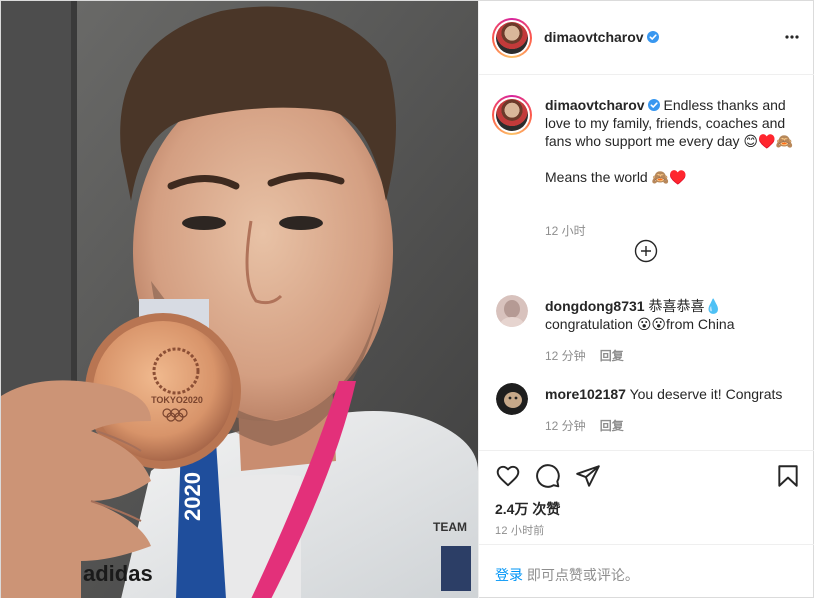 Image resolution: width=814 pixels, height=598 pixels. Describe the element at coordinates (582, 575) in the screenshot. I see `login-hint: 即可点赞或评论。` at that location.